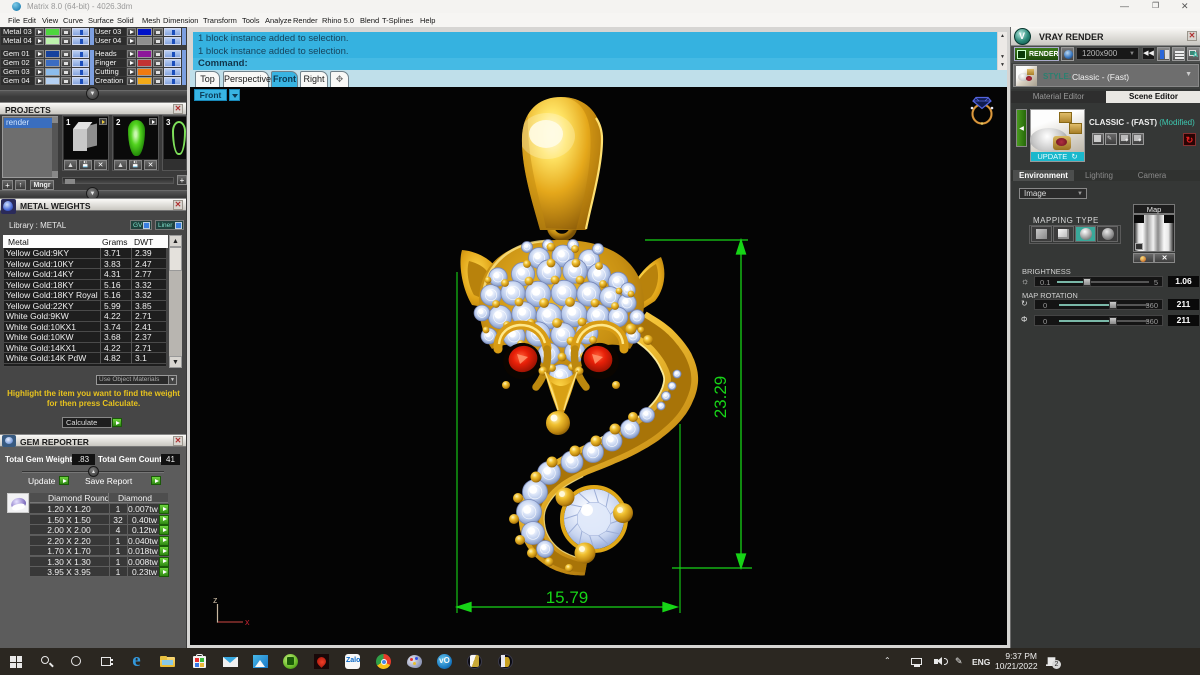 The height and width of the screenshot is (675, 1200). Describe the element at coordinates (247, 622) in the screenshot. I see `svg-text: x` at that location.